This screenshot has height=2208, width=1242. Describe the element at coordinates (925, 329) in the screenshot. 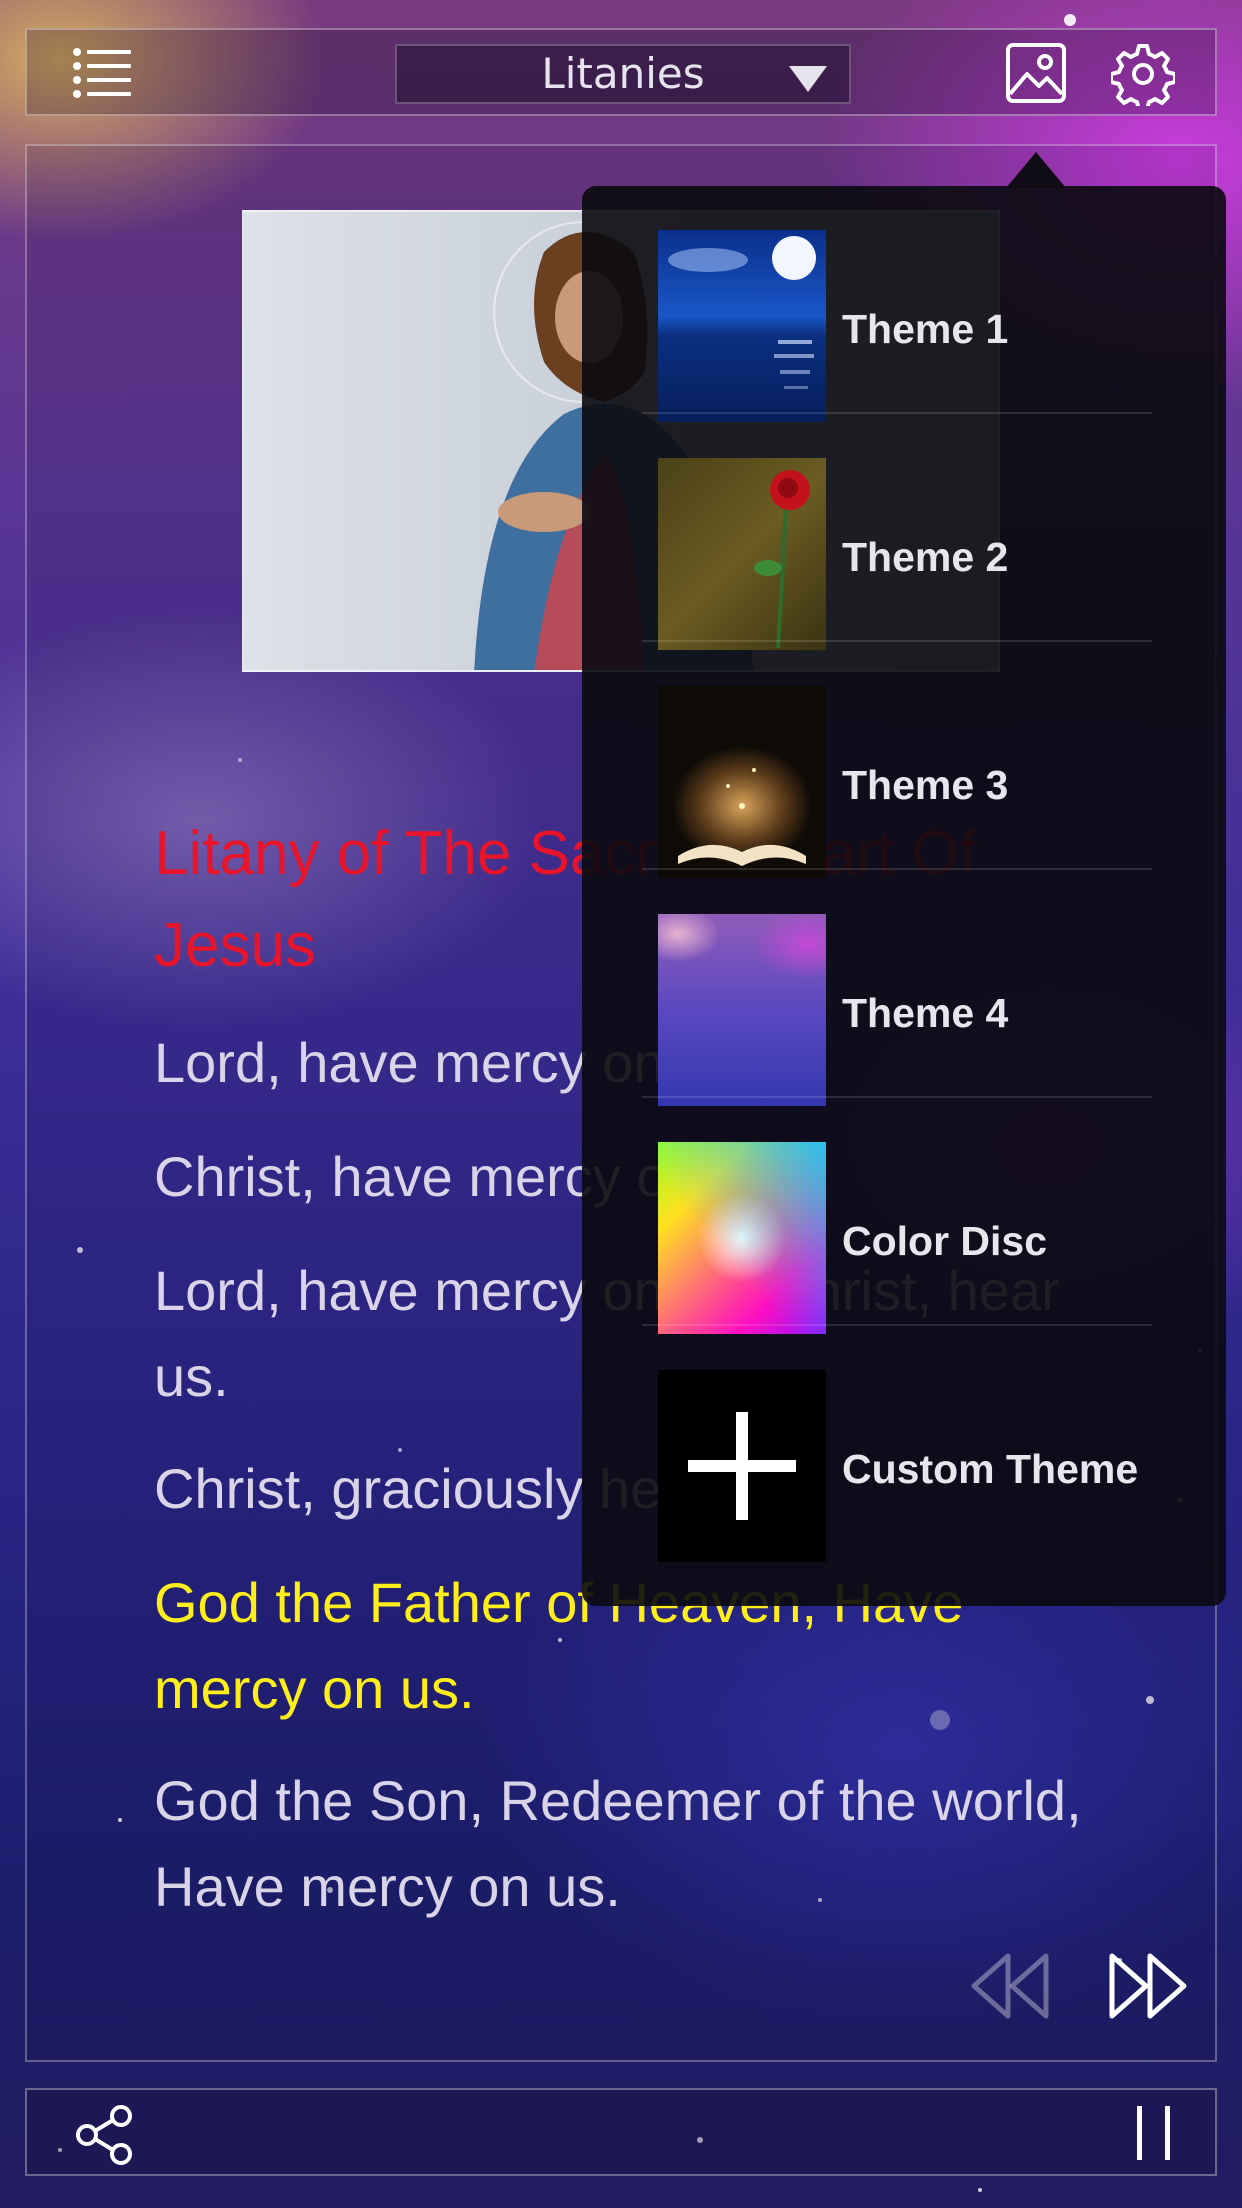

I see `theme-option-label: Theme 1` at that location.